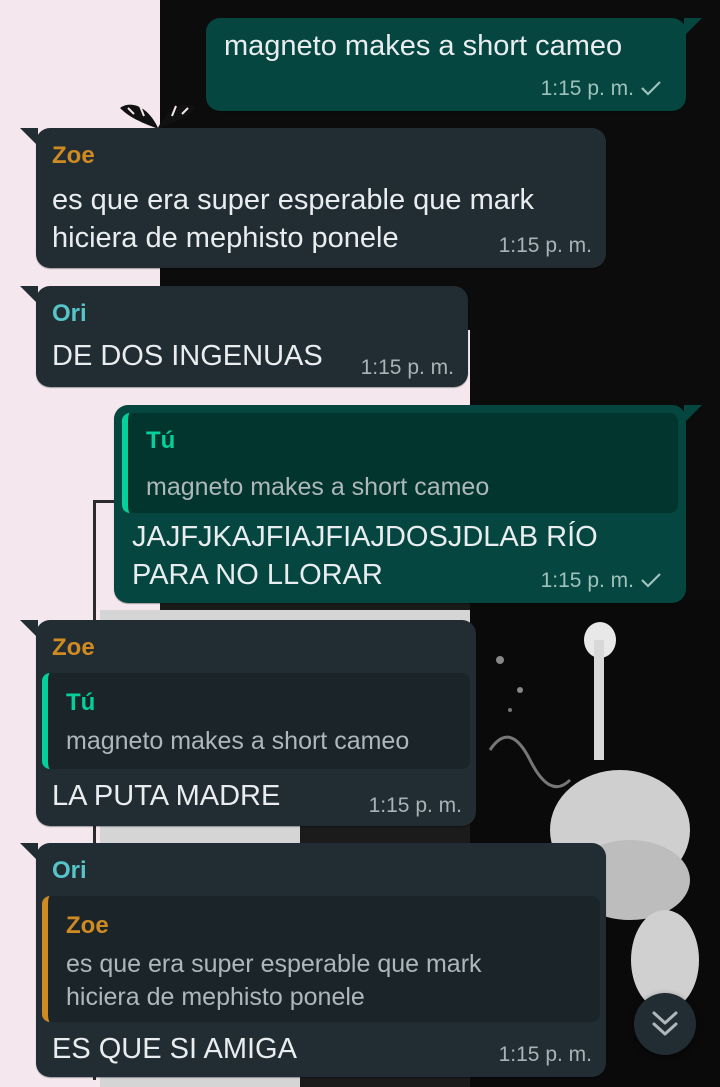 This screenshot has height=1087, width=720. What do you see at coordinates (87, 925) in the screenshot?
I see `quoted-sender-name: Zoe` at bounding box center [87, 925].